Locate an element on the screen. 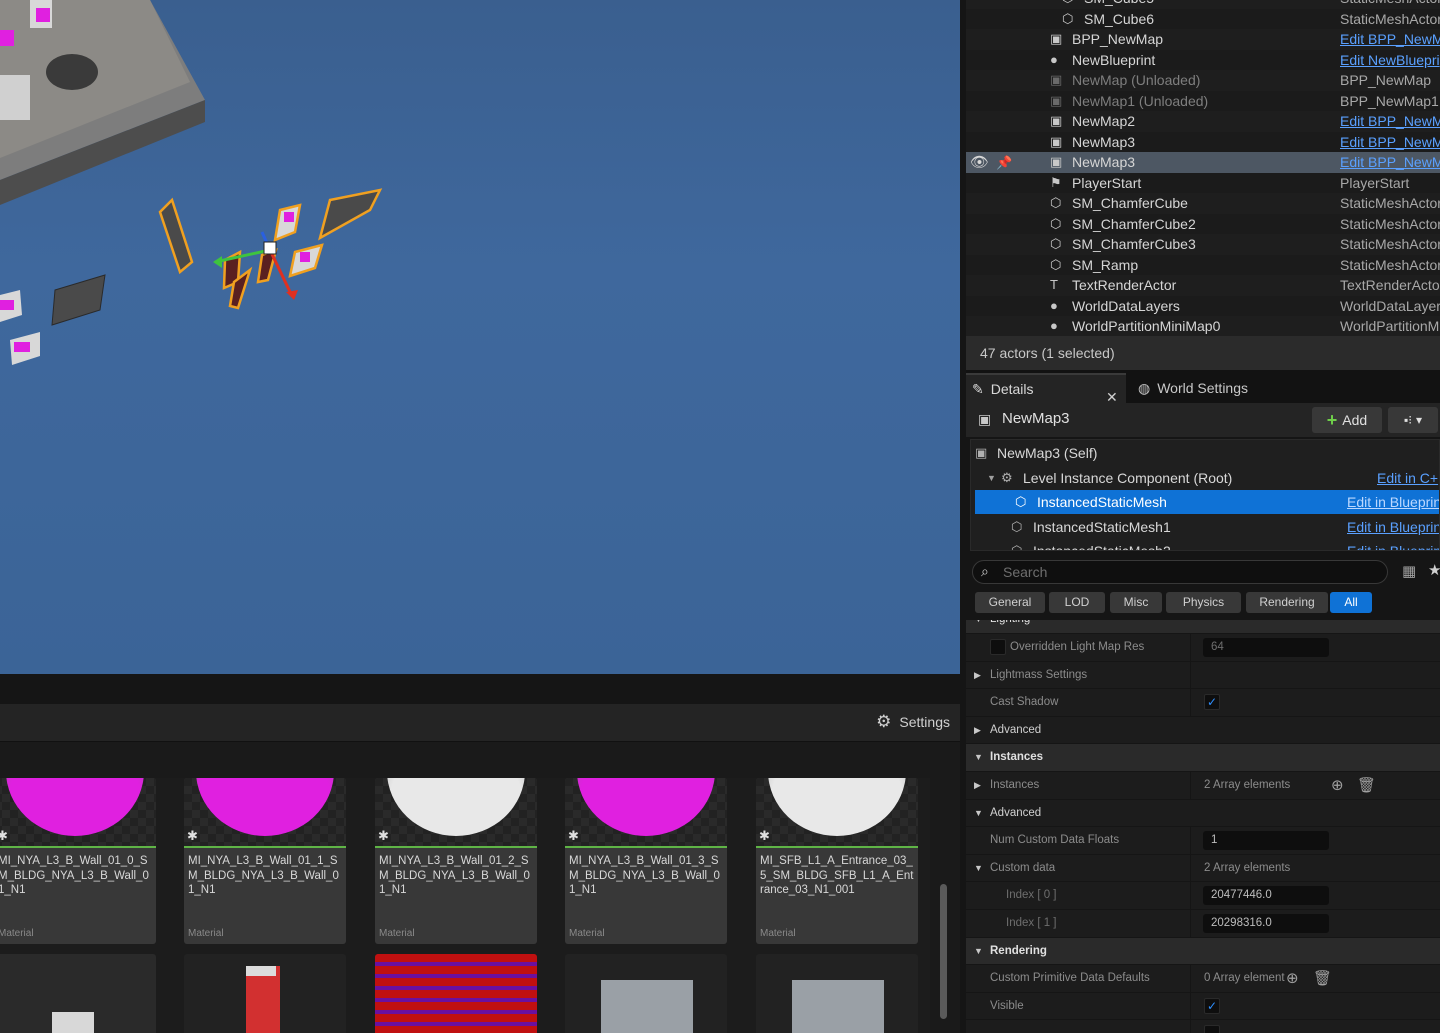 The height and width of the screenshot is (1033, 1440). material-sphere is located at coordinates (265, 807).